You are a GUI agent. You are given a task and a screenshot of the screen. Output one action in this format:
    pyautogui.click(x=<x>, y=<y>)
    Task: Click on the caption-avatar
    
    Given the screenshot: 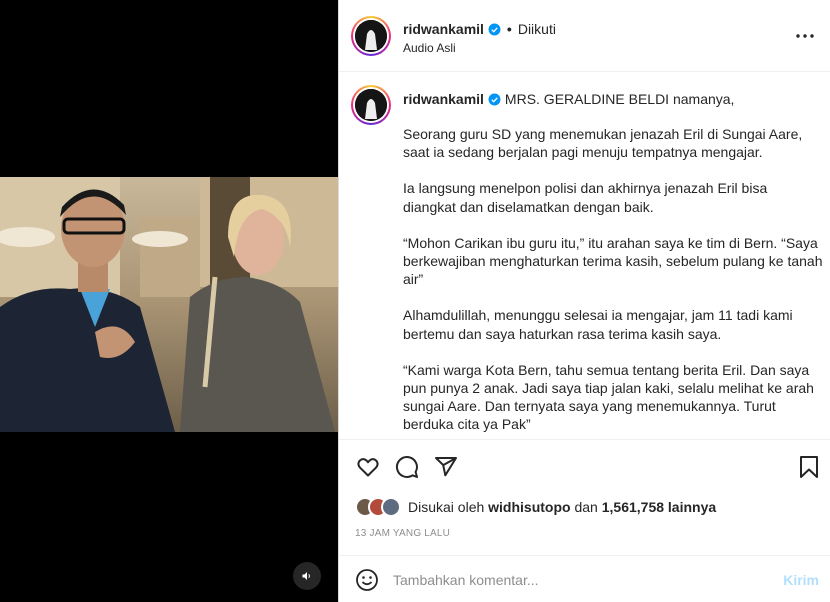 What is the action you would take?
    pyautogui.click(x=371, y=105)
    